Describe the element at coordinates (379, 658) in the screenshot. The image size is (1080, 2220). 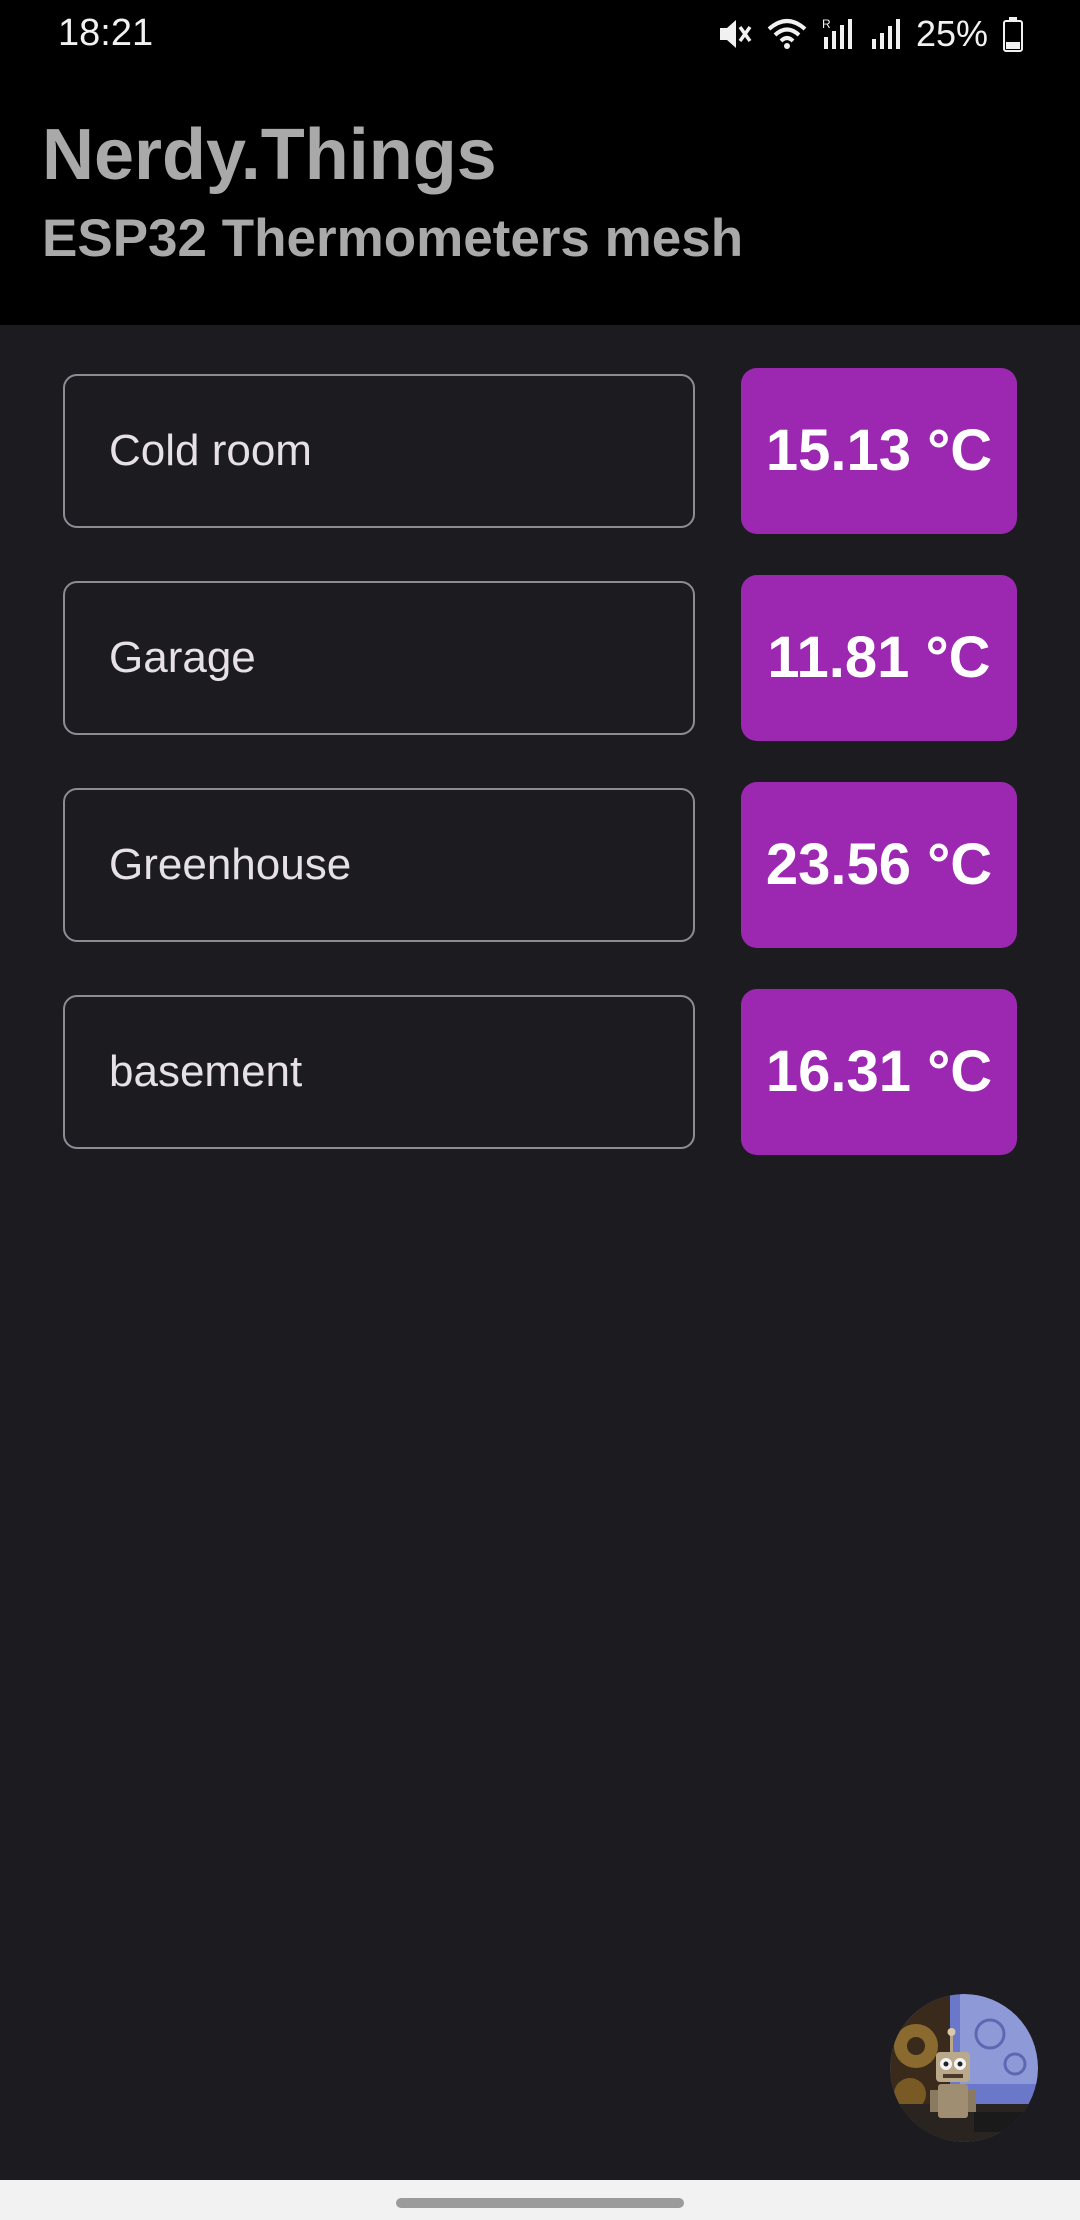
I see `sensor-name-field: Garage` at that location.